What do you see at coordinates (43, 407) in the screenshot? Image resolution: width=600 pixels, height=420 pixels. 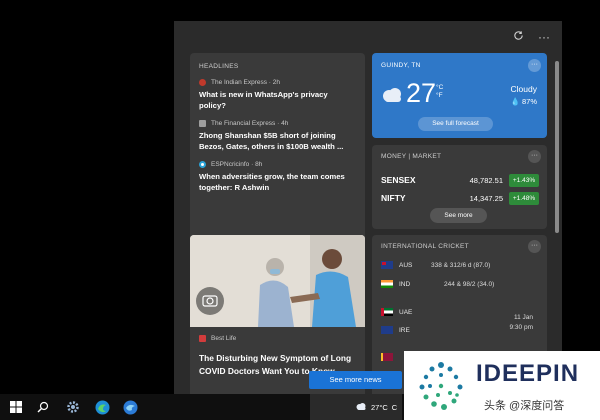 I see `search-icon` at bounding box center [43, 407].